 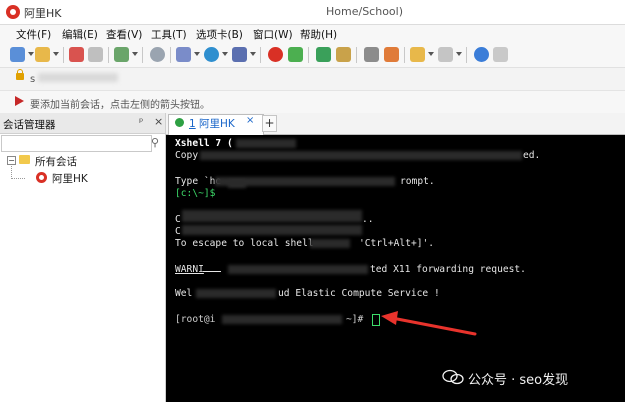 What do you see at coordinates (18, 179) in the screenshot?
I see `tree-connector` at bounding box center [18, 179].